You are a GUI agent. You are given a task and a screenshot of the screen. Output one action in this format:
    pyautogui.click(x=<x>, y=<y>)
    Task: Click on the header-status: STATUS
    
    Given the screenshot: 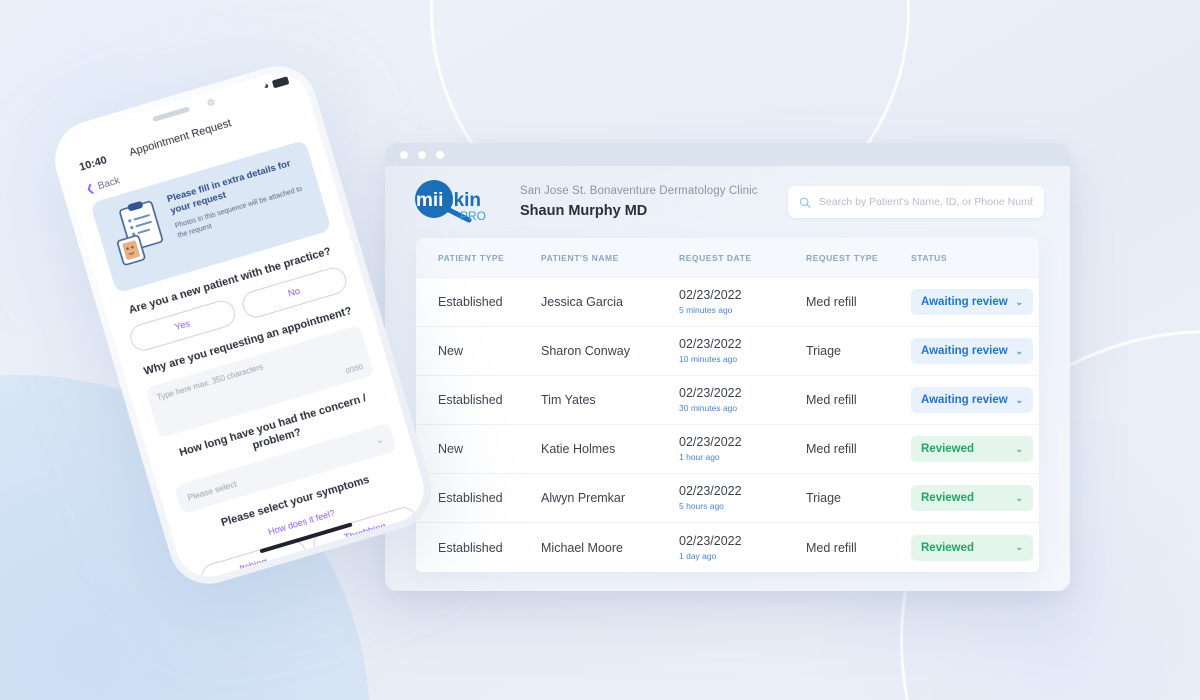 What is the action you would take?
    pyautogui.click(x=929, y=257)
    